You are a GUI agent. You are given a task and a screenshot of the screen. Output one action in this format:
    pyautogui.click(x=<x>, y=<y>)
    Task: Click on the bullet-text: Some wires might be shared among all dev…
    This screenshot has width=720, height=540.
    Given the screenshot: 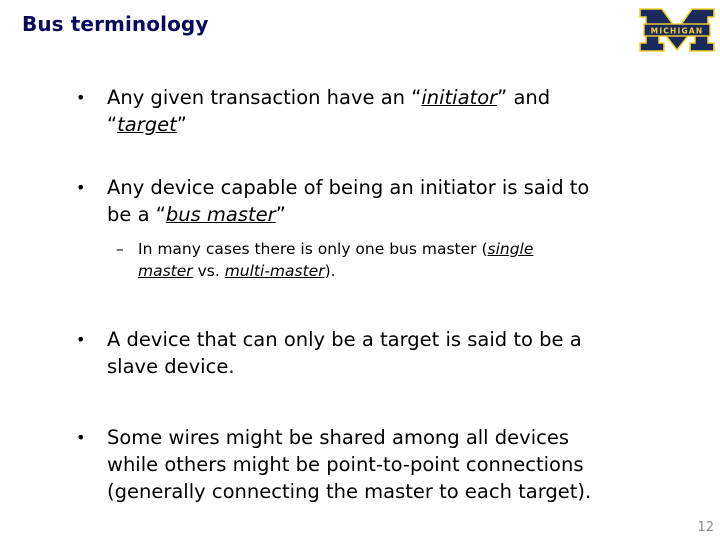 What is the action you would take?
    pyautogui.click(x=349, y=464)
    